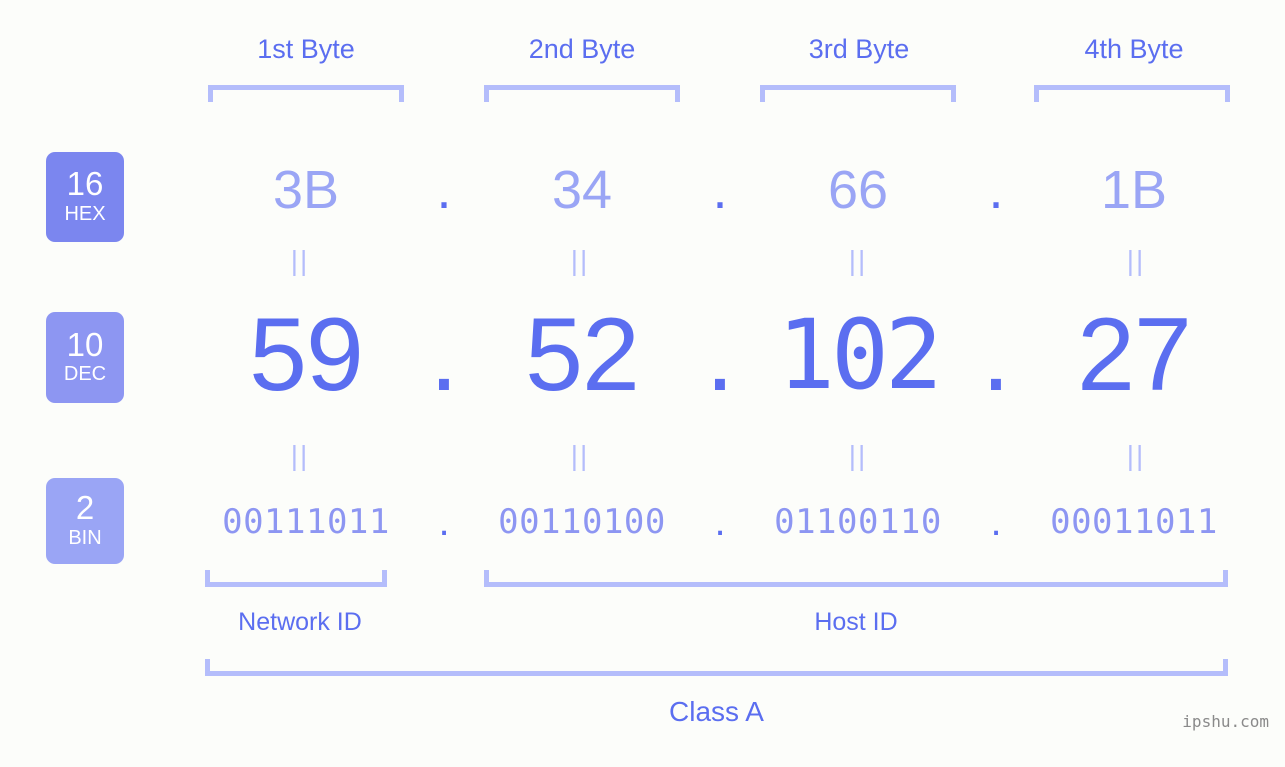  I want to click on byte-header-4: 4th Byte, so click(1134, 49).